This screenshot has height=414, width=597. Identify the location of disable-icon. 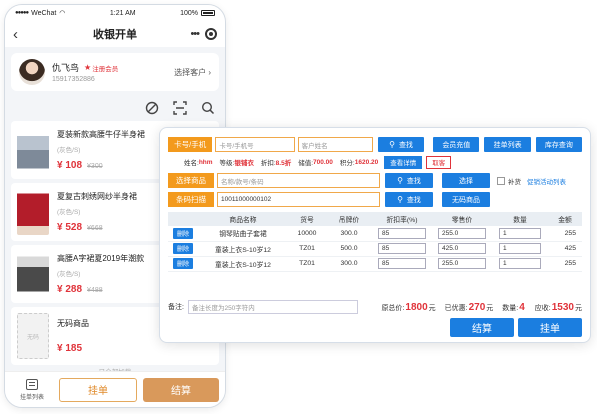
(152, 108).